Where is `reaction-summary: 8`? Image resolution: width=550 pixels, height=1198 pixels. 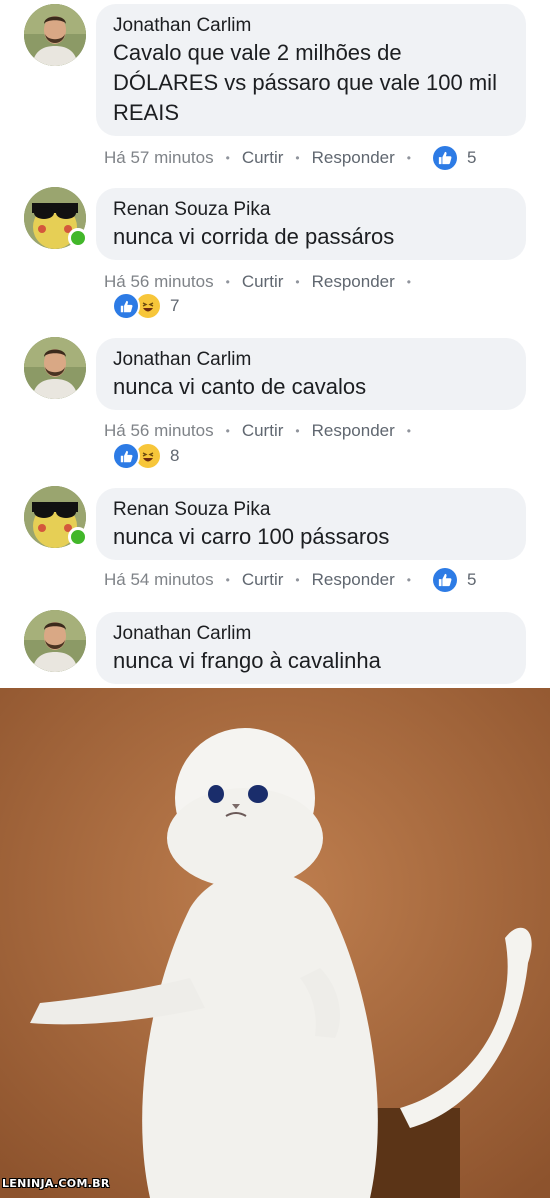 reaction-summary: 8 is located at coordinates (145, 456).